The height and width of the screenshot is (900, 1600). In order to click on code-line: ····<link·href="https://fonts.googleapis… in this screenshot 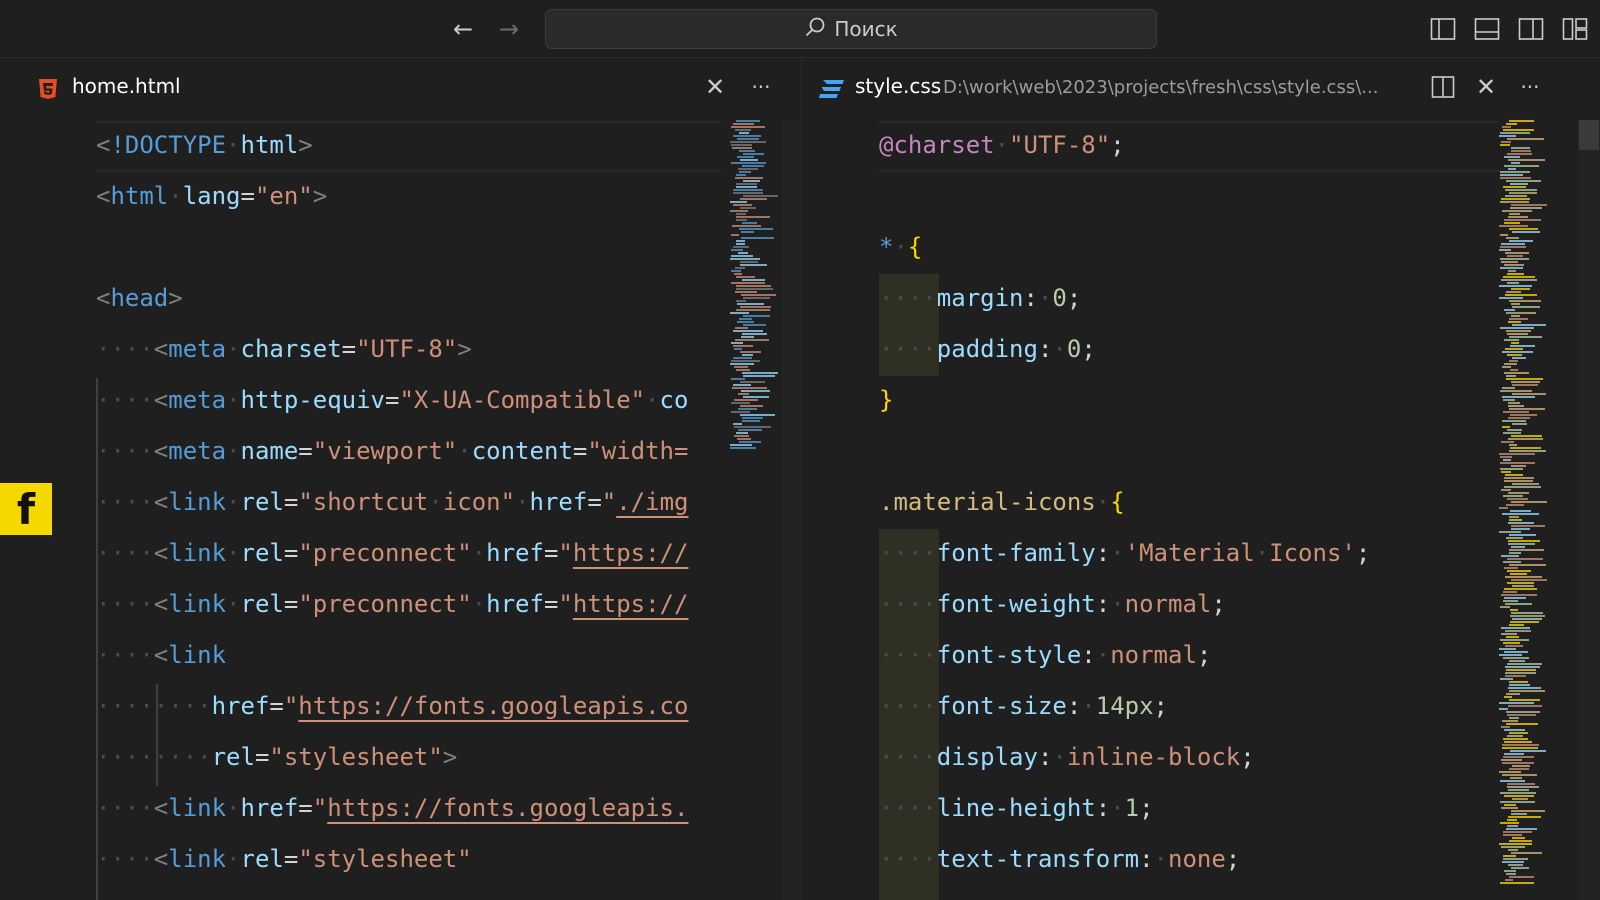, I will do `click(392, 808)`.